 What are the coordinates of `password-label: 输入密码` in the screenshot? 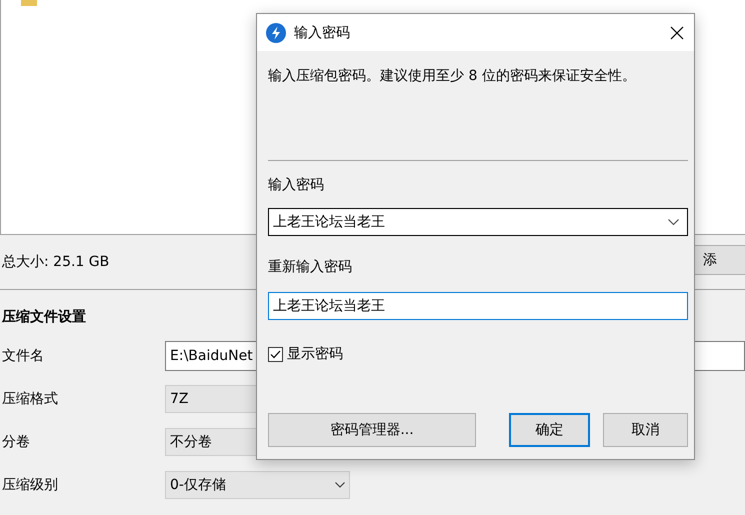 It's located at (296, 185).